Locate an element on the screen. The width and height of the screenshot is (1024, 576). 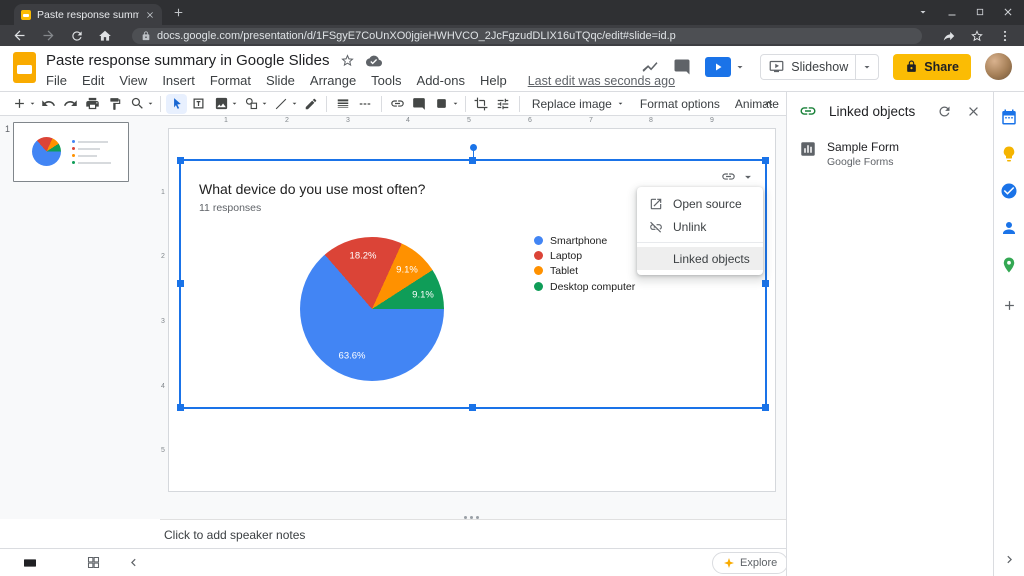
menu-slide: Slide is located at coordinates (280, 80).